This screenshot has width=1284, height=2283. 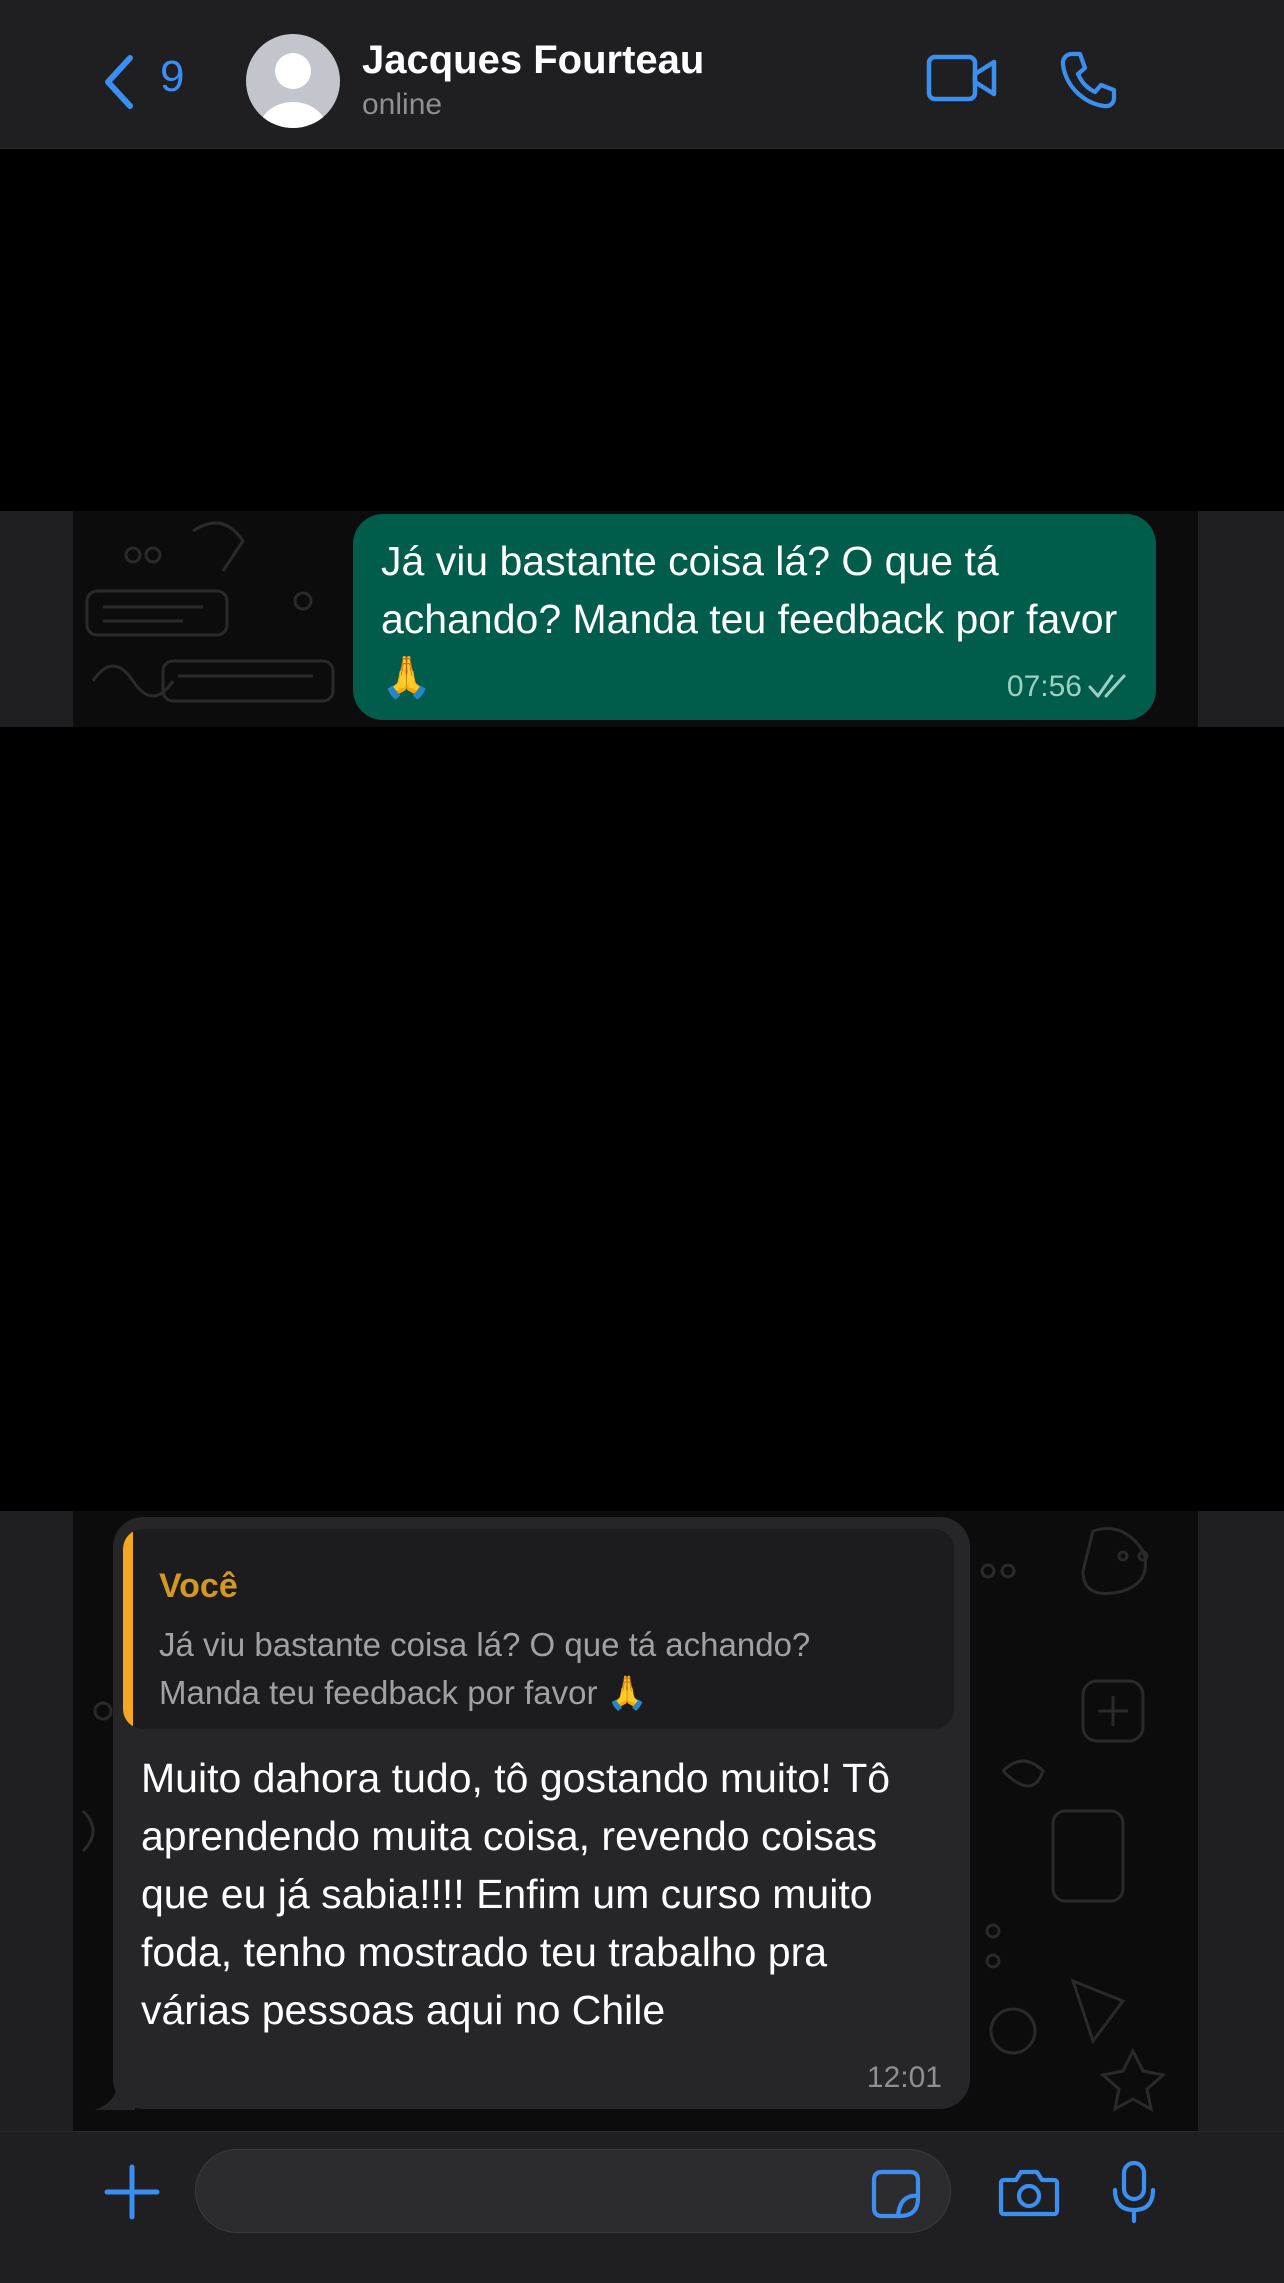 I want to click on quote-author: Você, so click(x=198, y=1586).